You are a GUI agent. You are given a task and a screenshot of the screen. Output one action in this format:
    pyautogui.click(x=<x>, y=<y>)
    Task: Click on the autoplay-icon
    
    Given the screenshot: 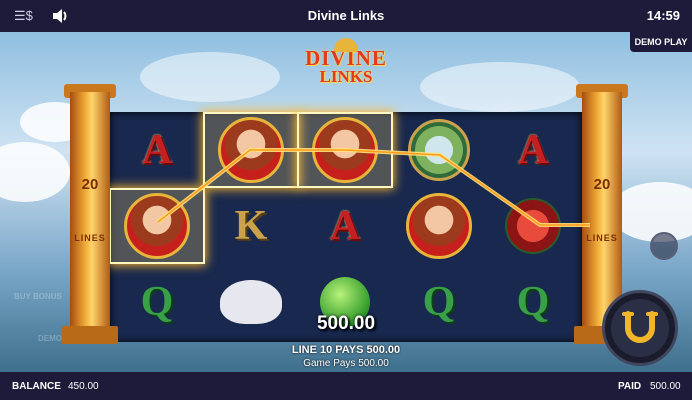 What is the action you would take?
    pyautogui.click(x=664, y=246)
    